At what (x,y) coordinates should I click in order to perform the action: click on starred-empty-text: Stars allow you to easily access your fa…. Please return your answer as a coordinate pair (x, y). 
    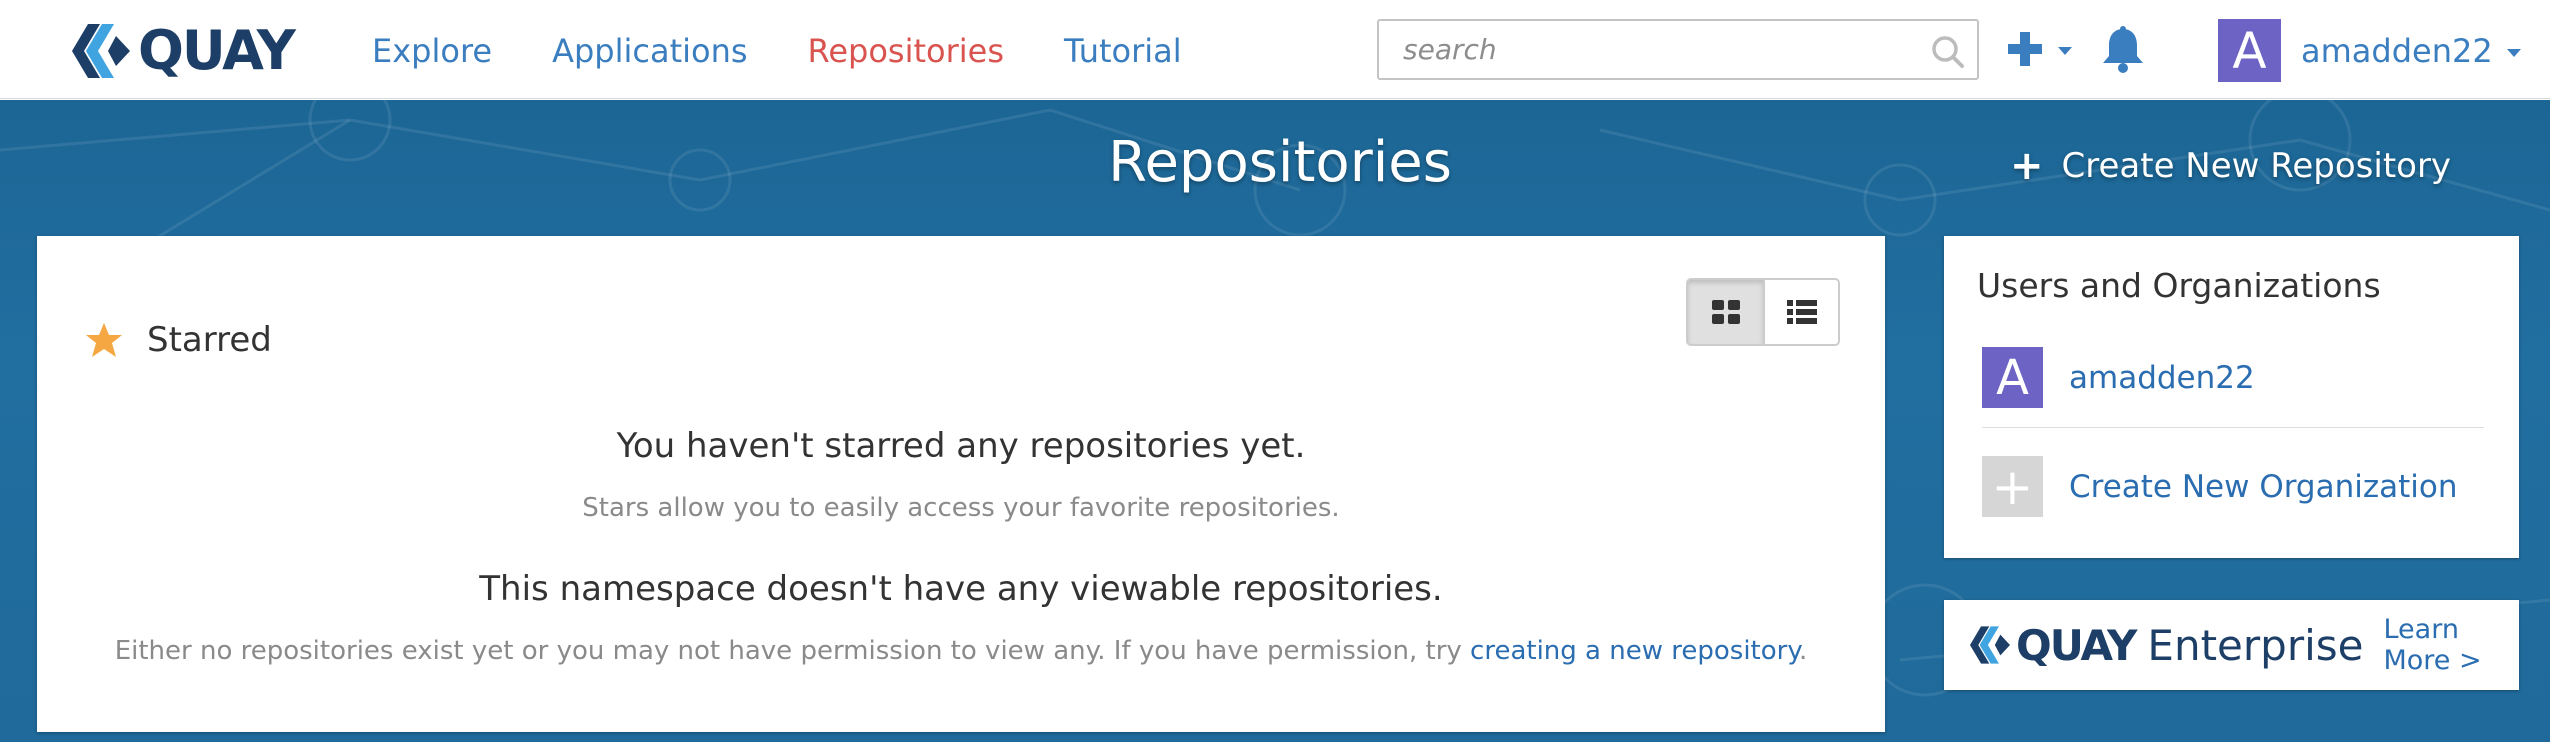
    Looking at the image, I should click on (961, 508).